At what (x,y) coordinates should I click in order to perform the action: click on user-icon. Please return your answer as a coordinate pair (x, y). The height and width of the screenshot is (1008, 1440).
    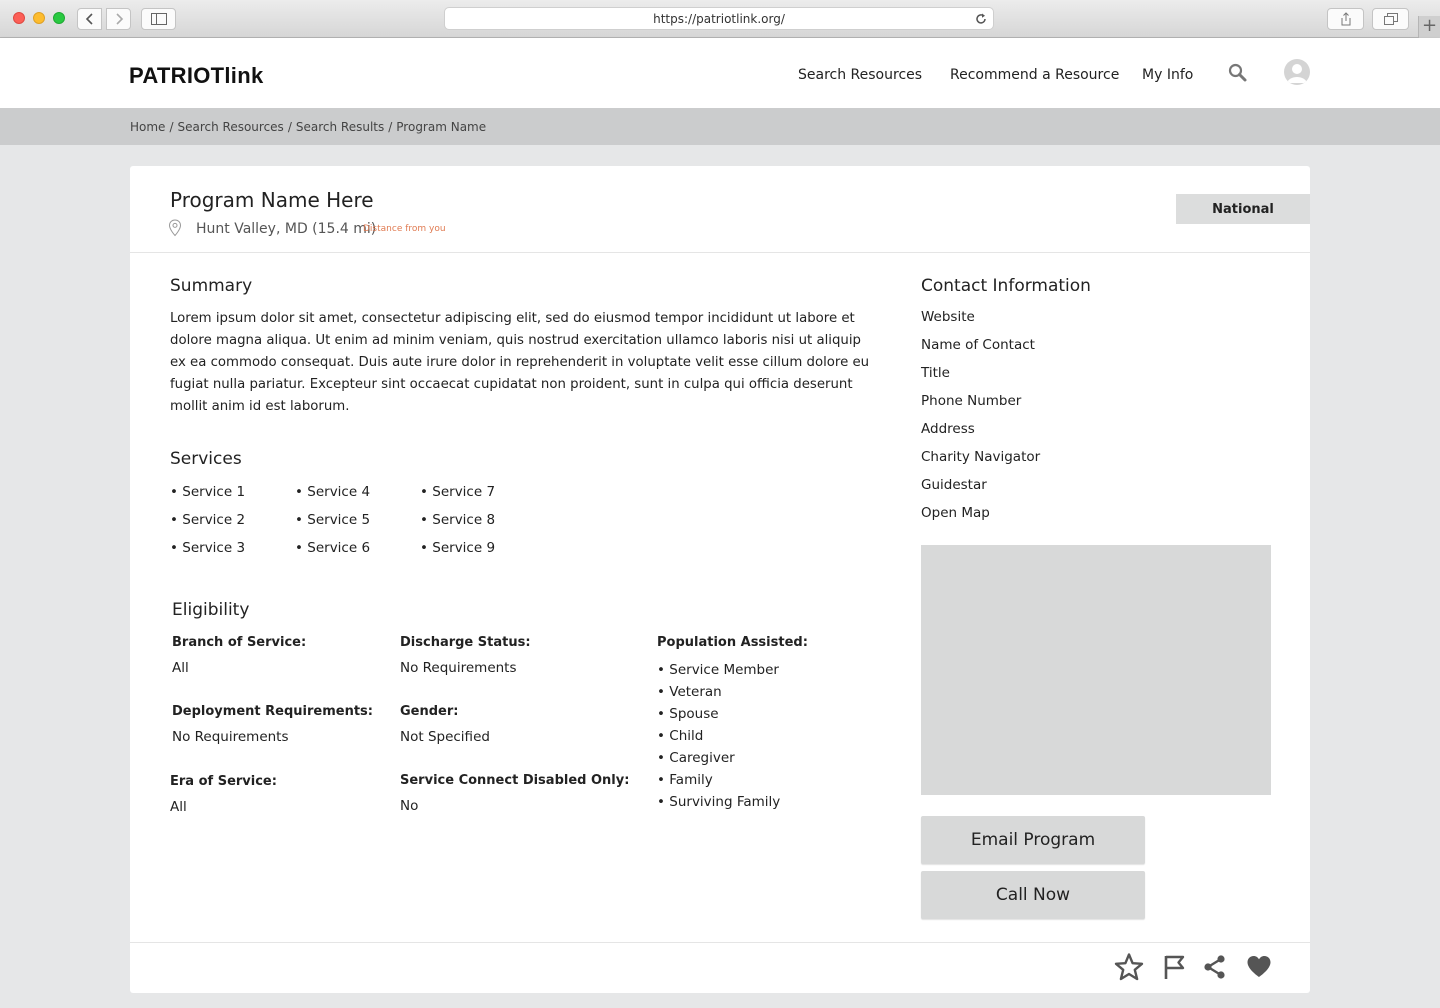
    Looking at the image, I should click on (1297, 73).